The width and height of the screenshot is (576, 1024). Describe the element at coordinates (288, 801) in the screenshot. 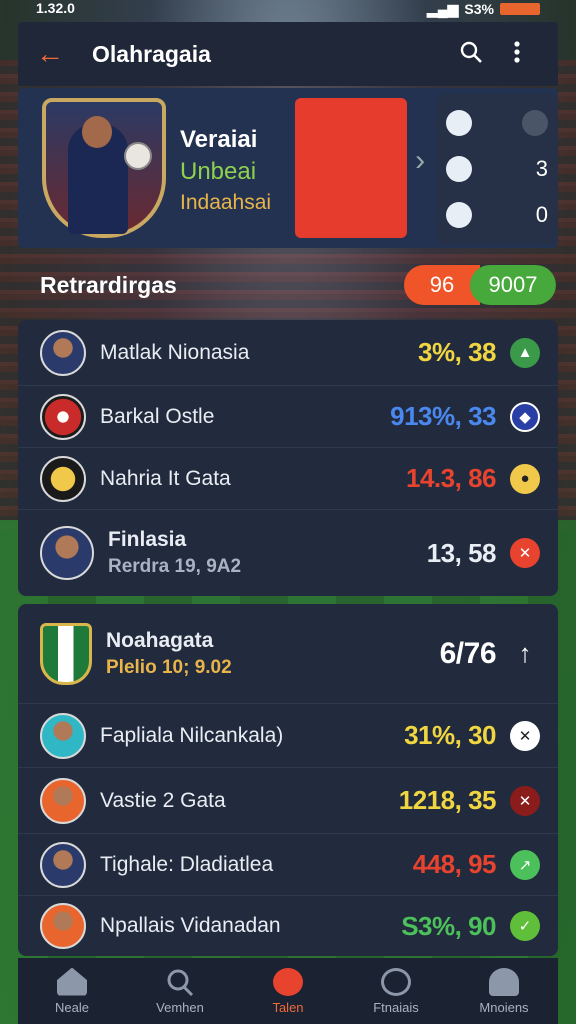

I see `list-item: Vastie 2 Gata 1218, 35 ✕` at that location.